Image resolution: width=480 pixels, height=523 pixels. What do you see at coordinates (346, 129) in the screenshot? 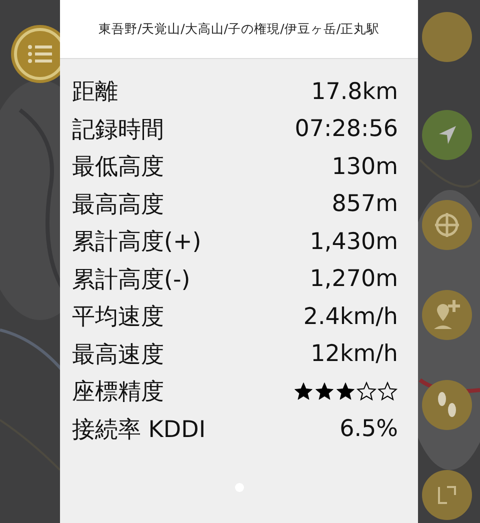
I see `stat-value: 07:28:56` at bounding box center [346, 129].